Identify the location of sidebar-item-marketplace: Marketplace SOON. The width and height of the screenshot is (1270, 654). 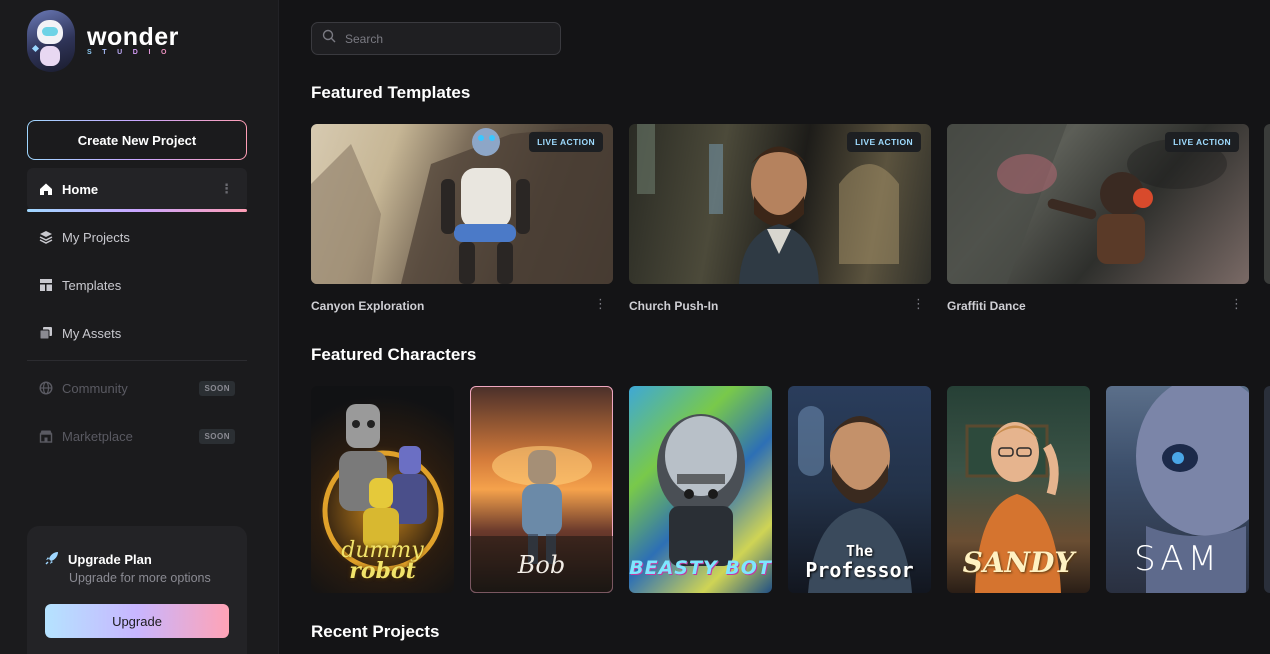
(137, 436).